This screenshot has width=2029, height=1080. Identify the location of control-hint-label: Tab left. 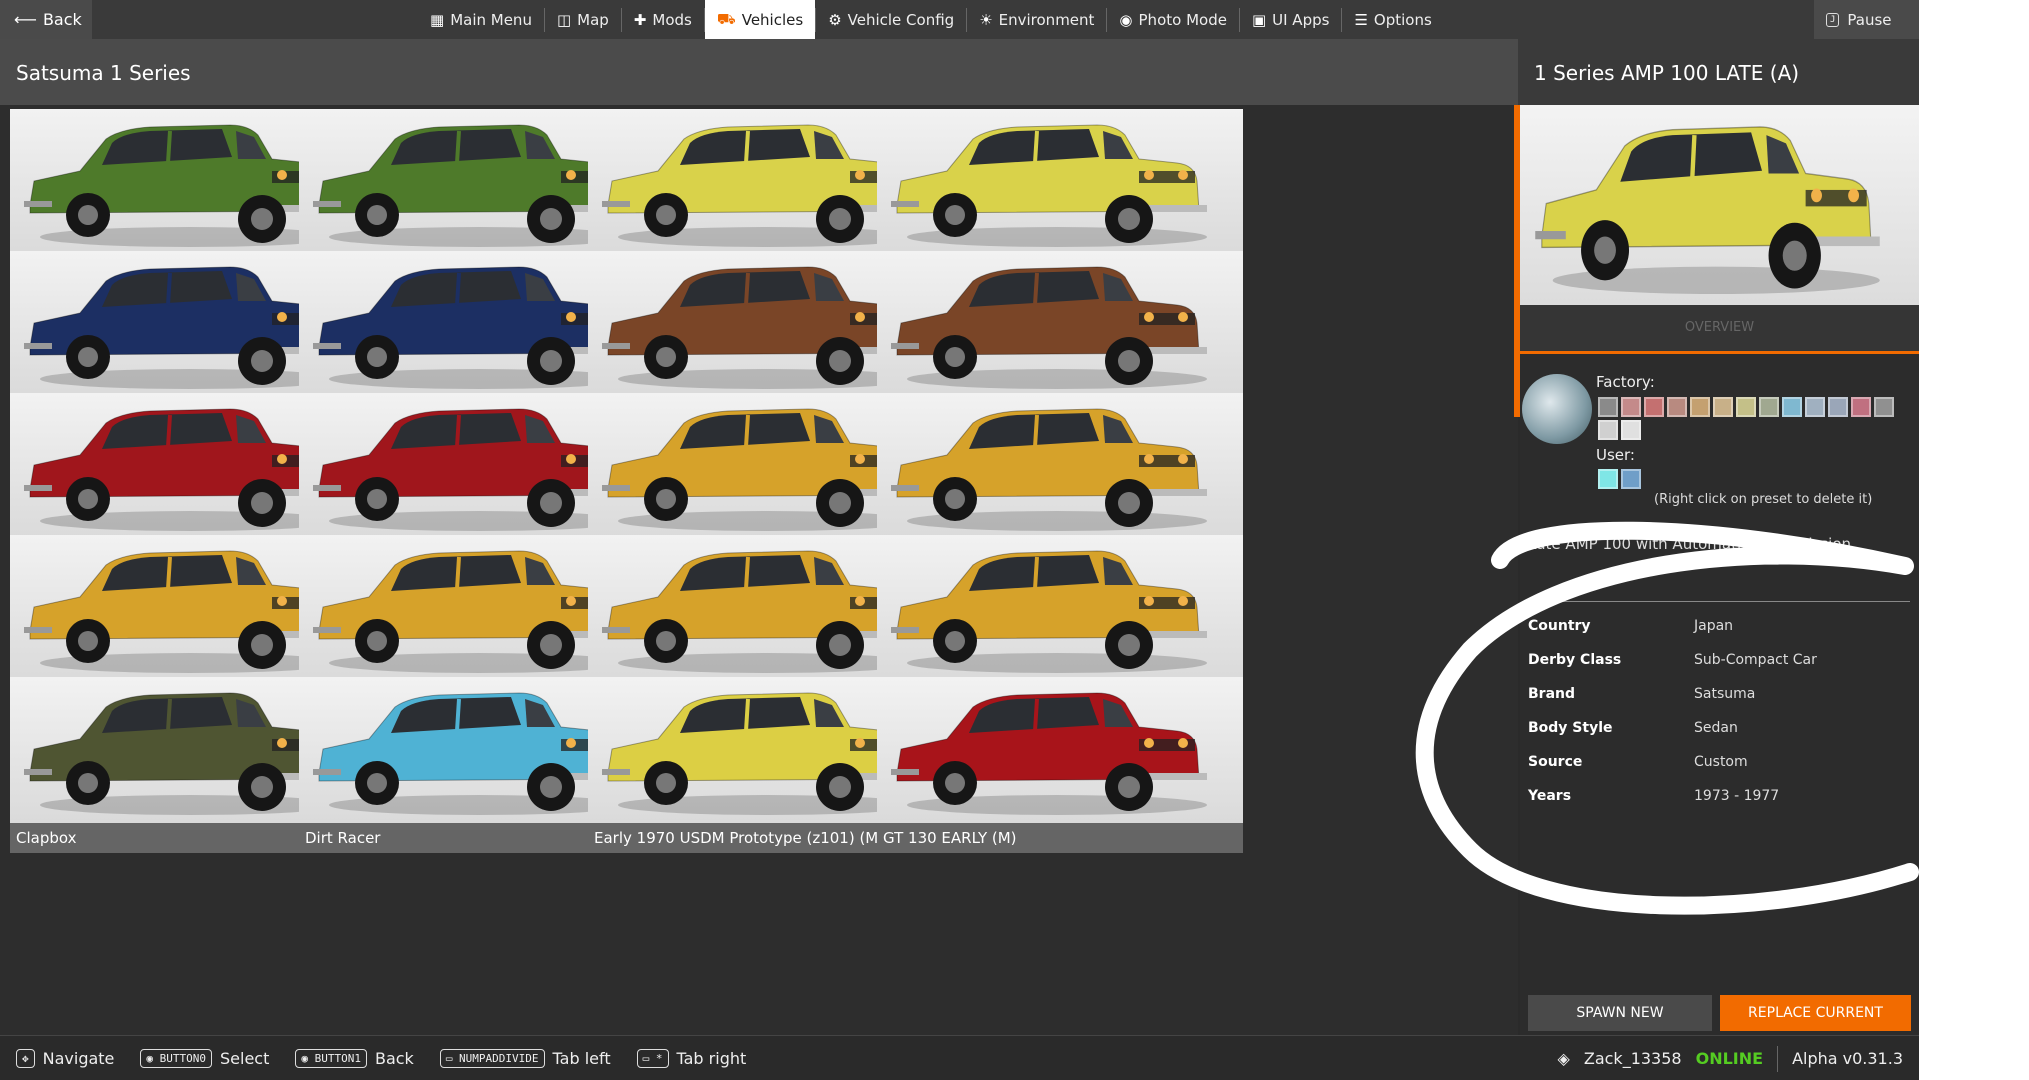
(581, 1058).